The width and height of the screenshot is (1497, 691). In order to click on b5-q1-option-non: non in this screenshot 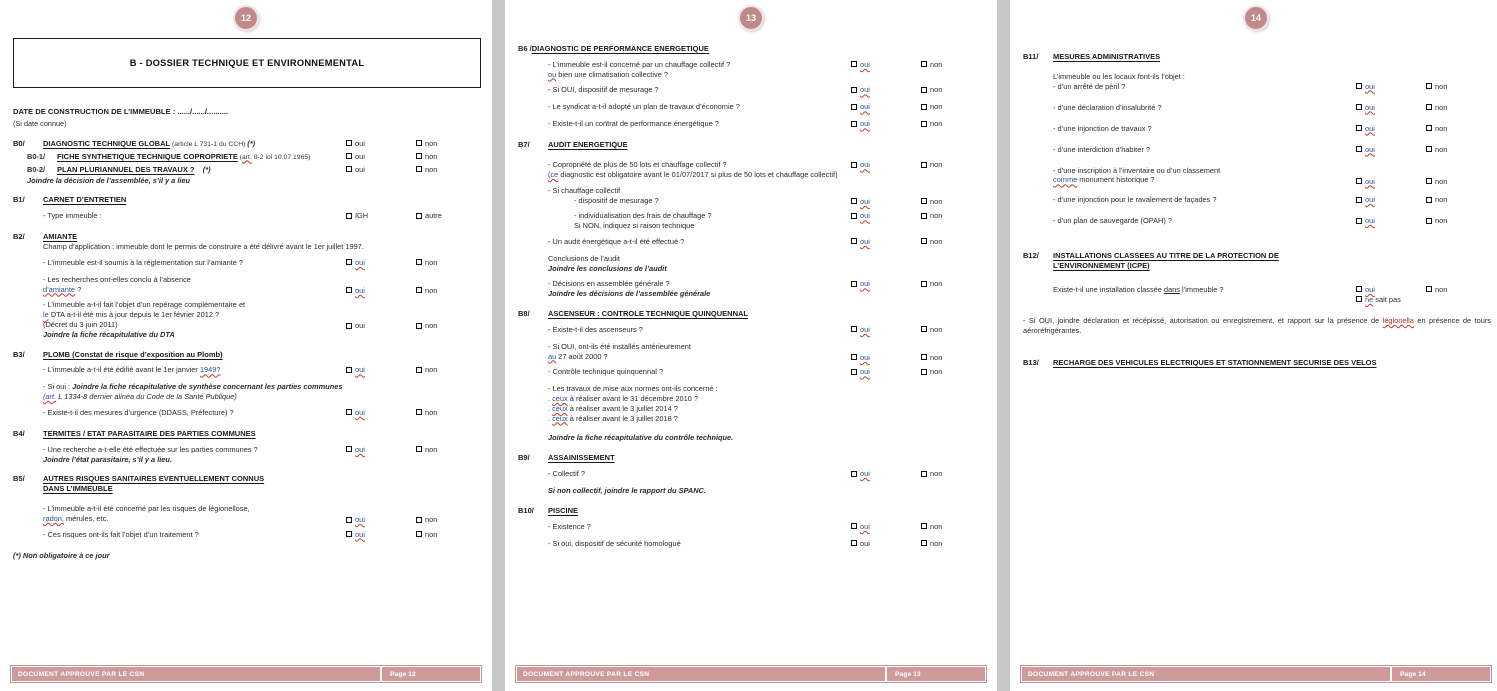, I will do `click(451, 520)`.